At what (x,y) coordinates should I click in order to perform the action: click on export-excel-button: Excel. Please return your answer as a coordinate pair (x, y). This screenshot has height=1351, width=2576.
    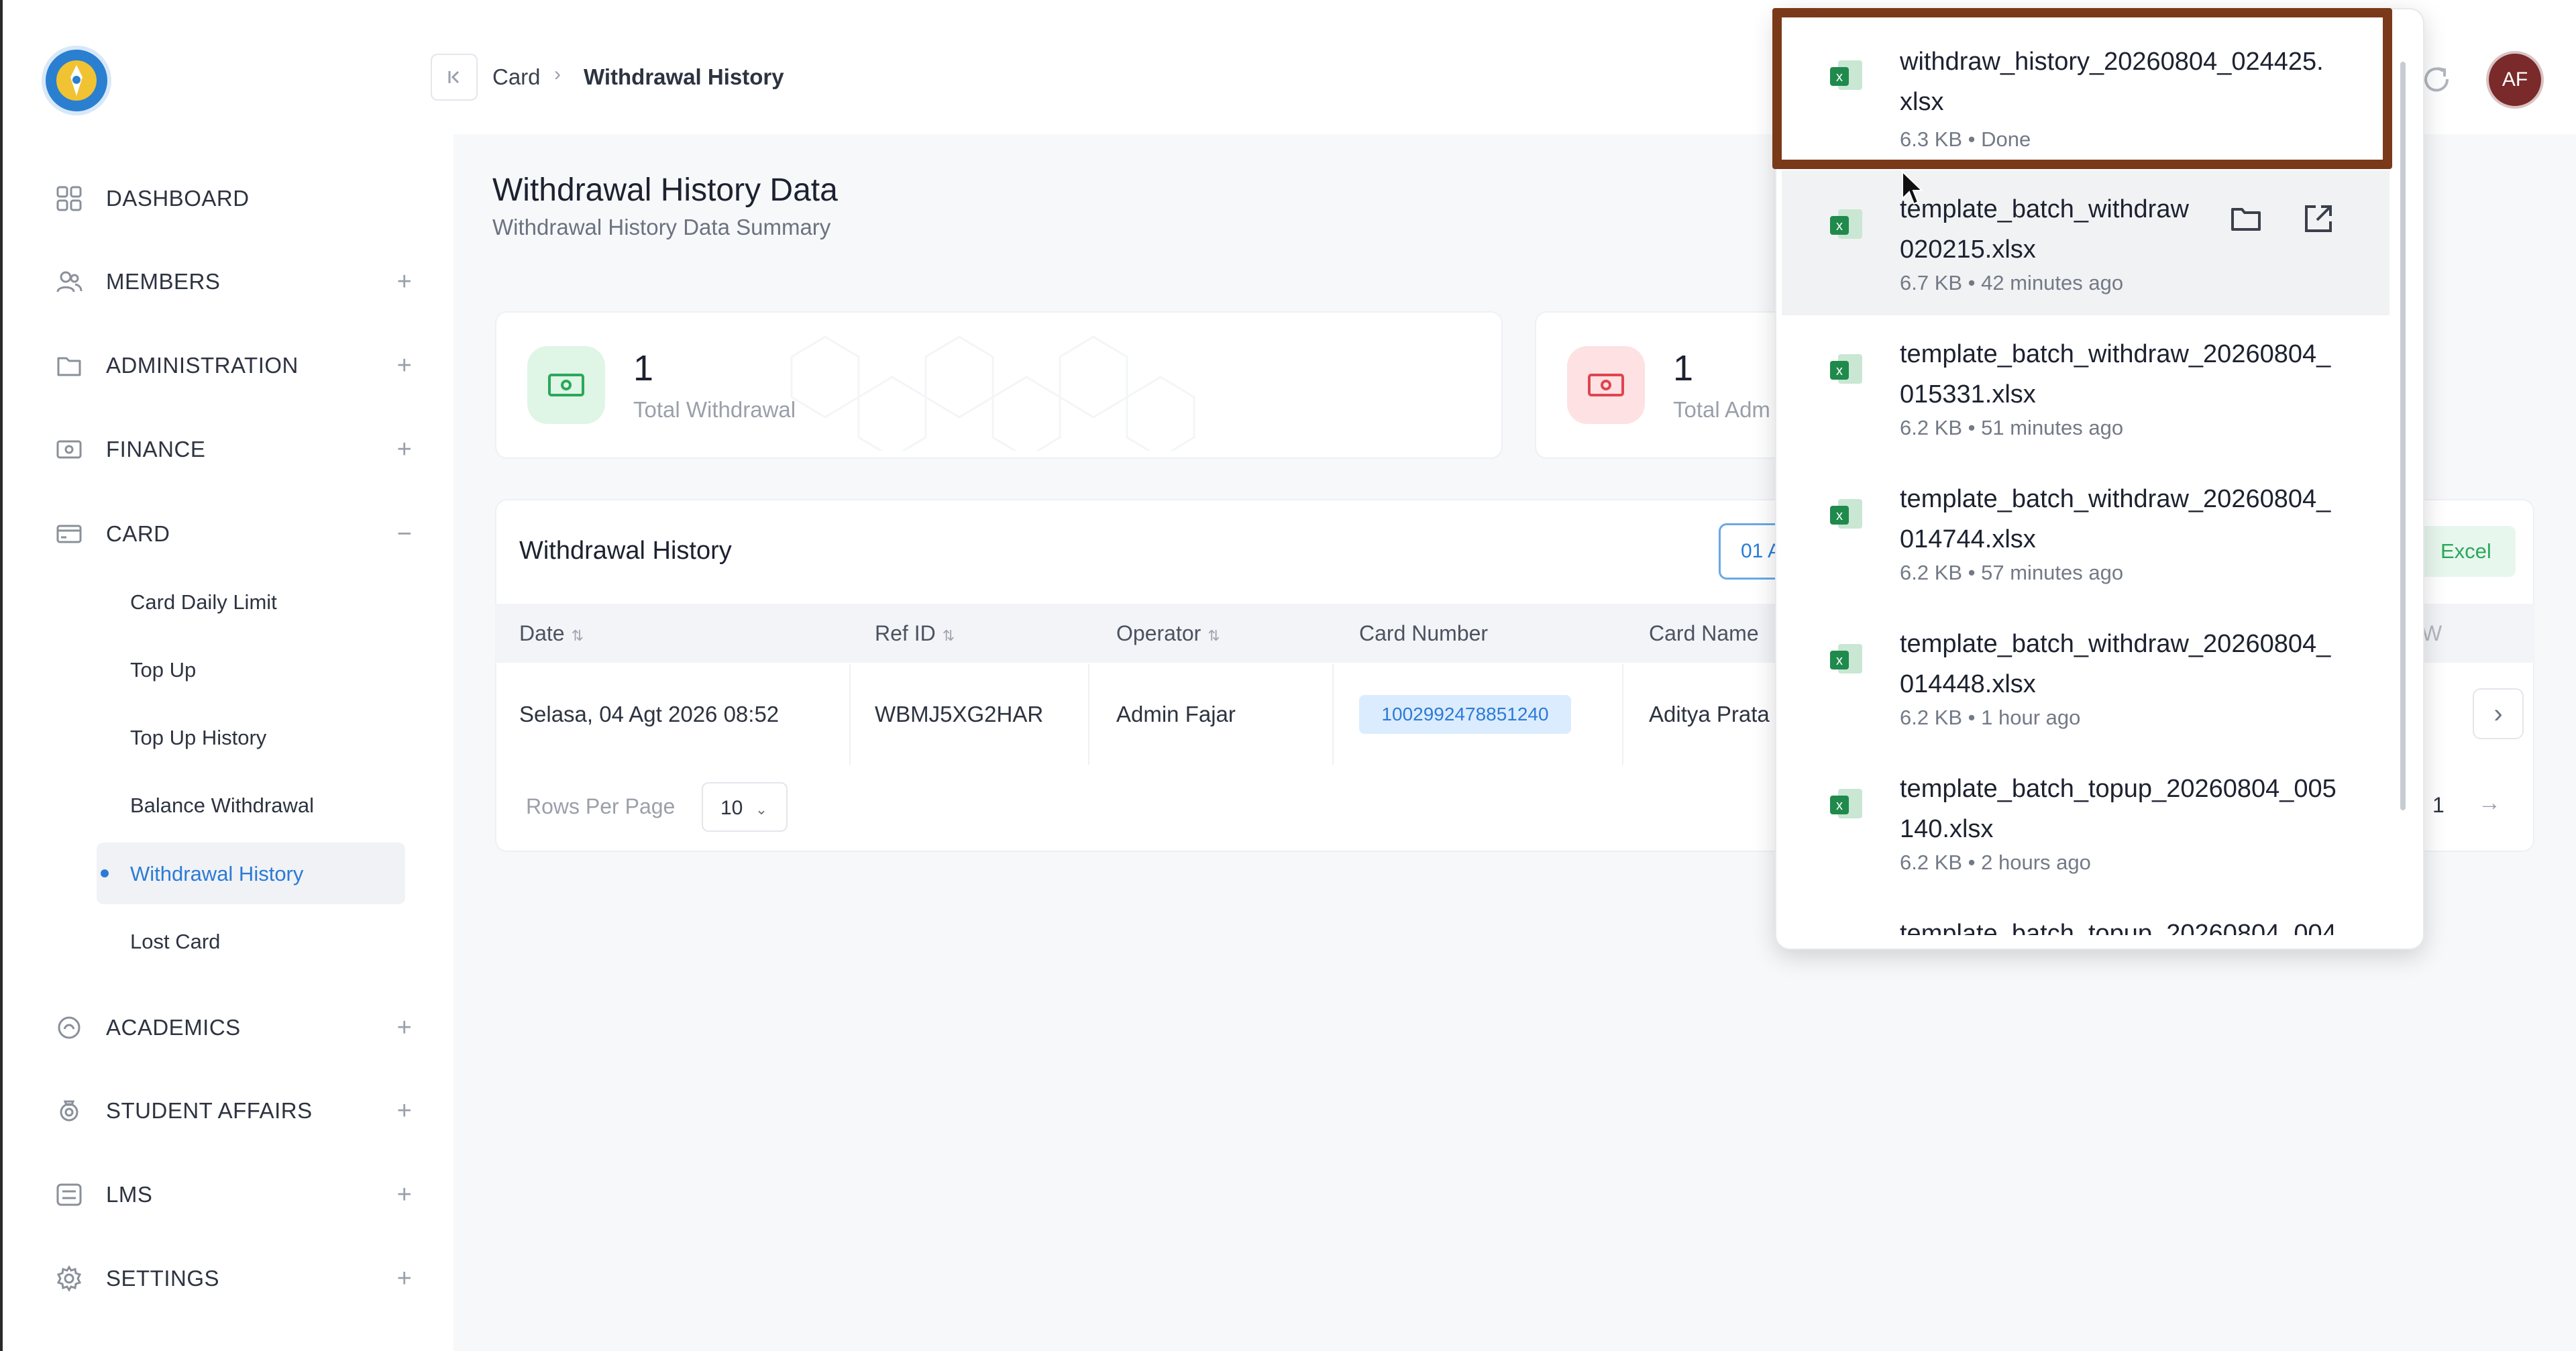
    Looking at the image, I should click on (2465, 551).